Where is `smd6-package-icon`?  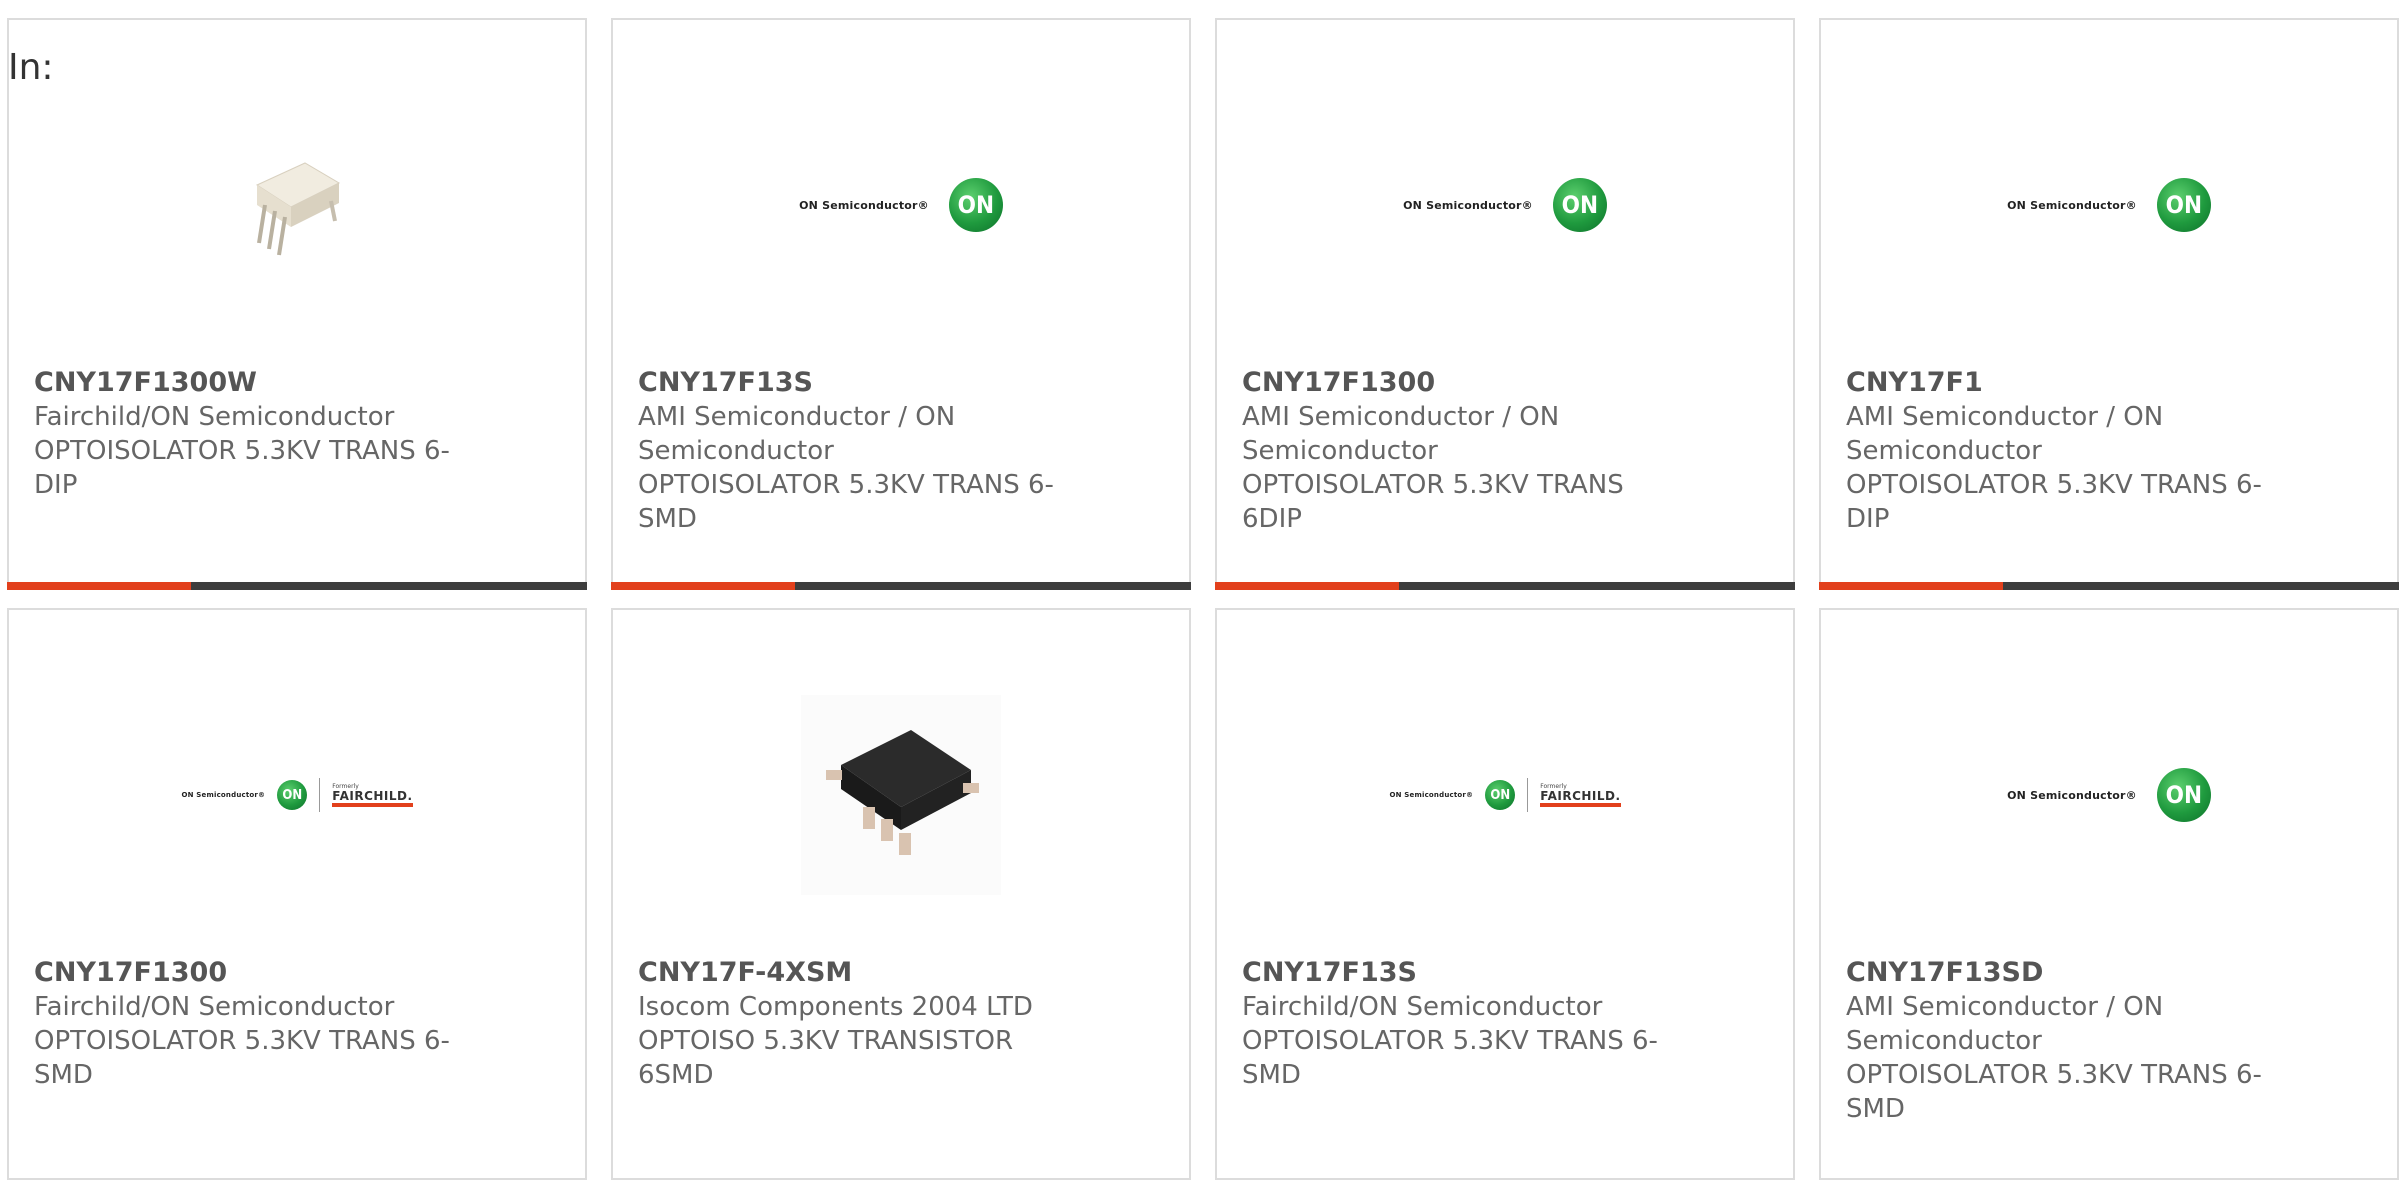 smd6-package-icon is located at coordinates (901, 795).